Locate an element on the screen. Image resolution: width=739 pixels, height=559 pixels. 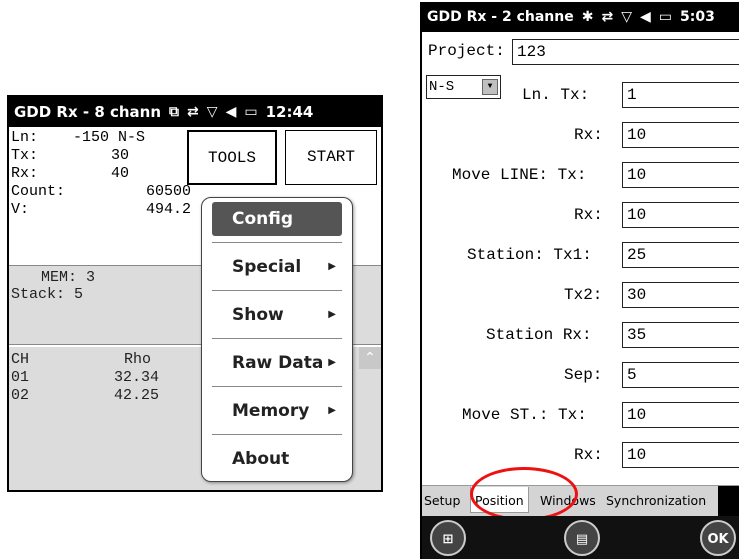
stack-status: Stack: 5 is located at coordinates (47, 294).